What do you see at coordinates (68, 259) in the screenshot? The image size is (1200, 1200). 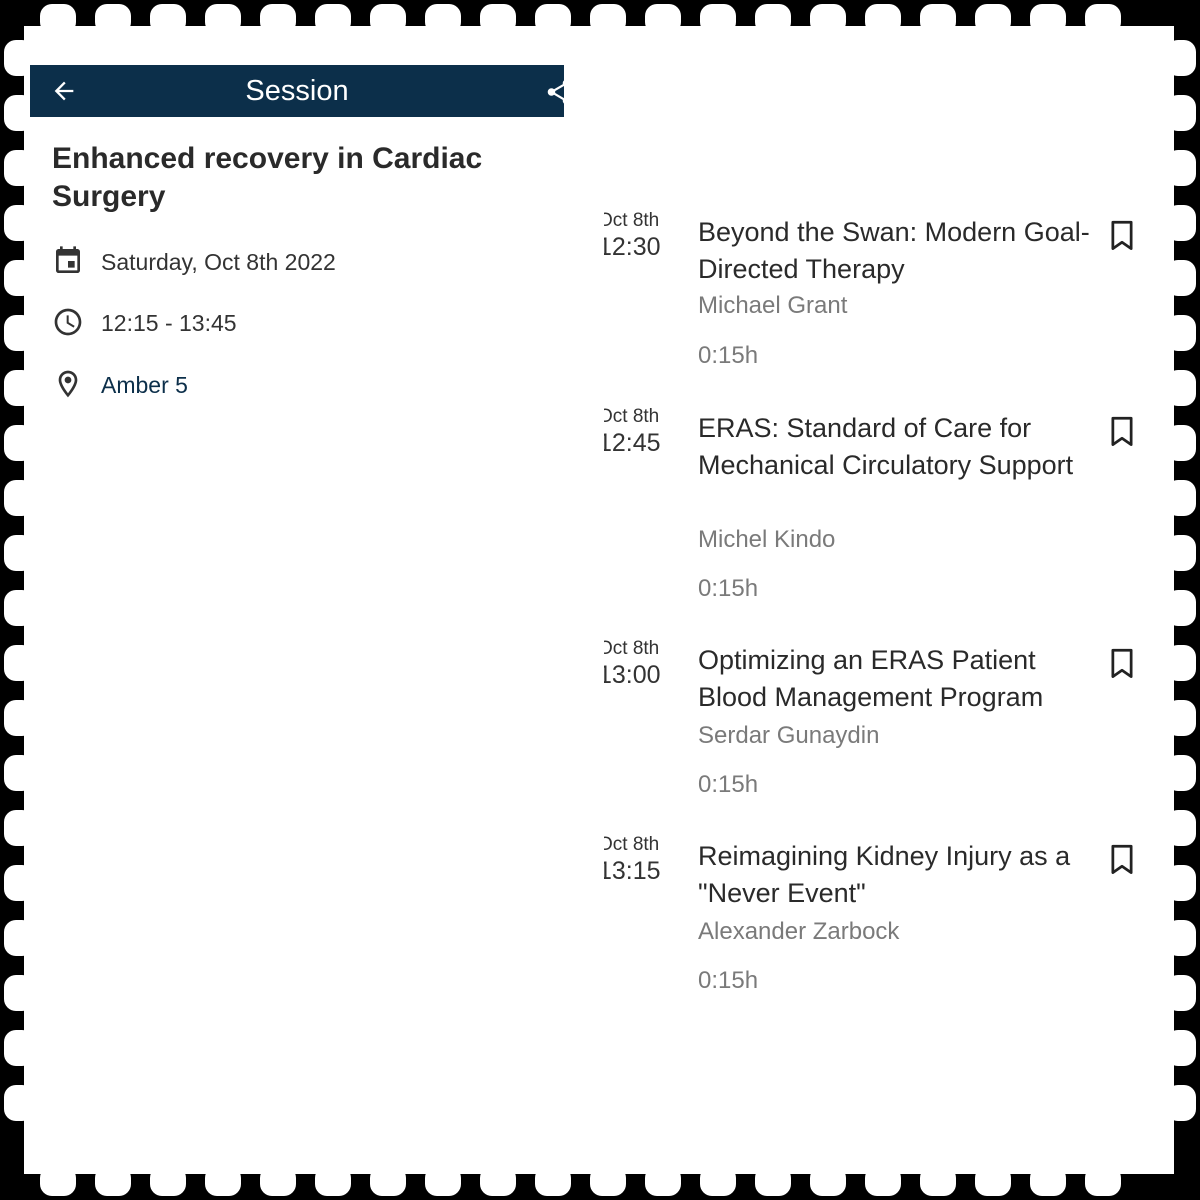 I see `calendar-icon` at bounding box center [68, 259].